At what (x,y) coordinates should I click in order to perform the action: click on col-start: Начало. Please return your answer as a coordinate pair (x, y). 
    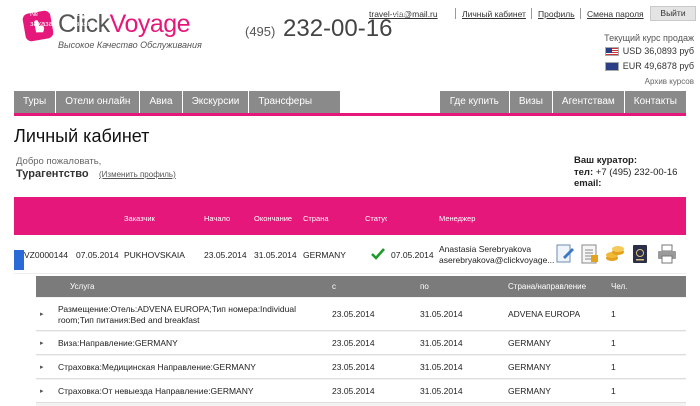
    Looking at the image, I should click on (217, 218).